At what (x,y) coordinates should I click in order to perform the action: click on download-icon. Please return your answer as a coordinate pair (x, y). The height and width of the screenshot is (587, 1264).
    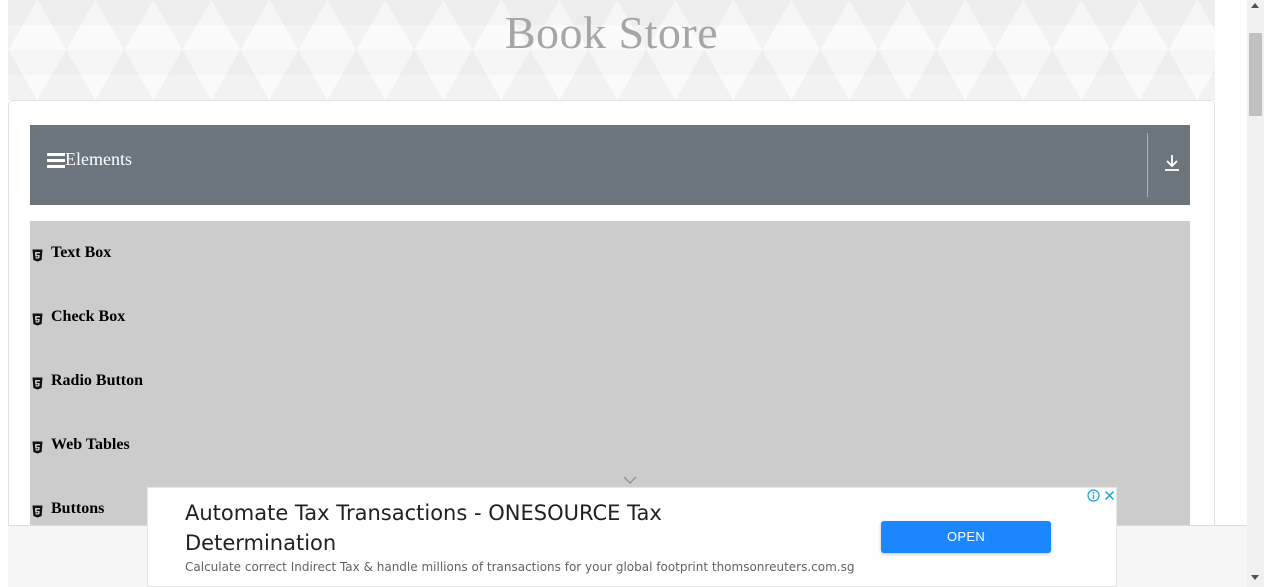
    Looking at the image, I should click on (1172, 163).